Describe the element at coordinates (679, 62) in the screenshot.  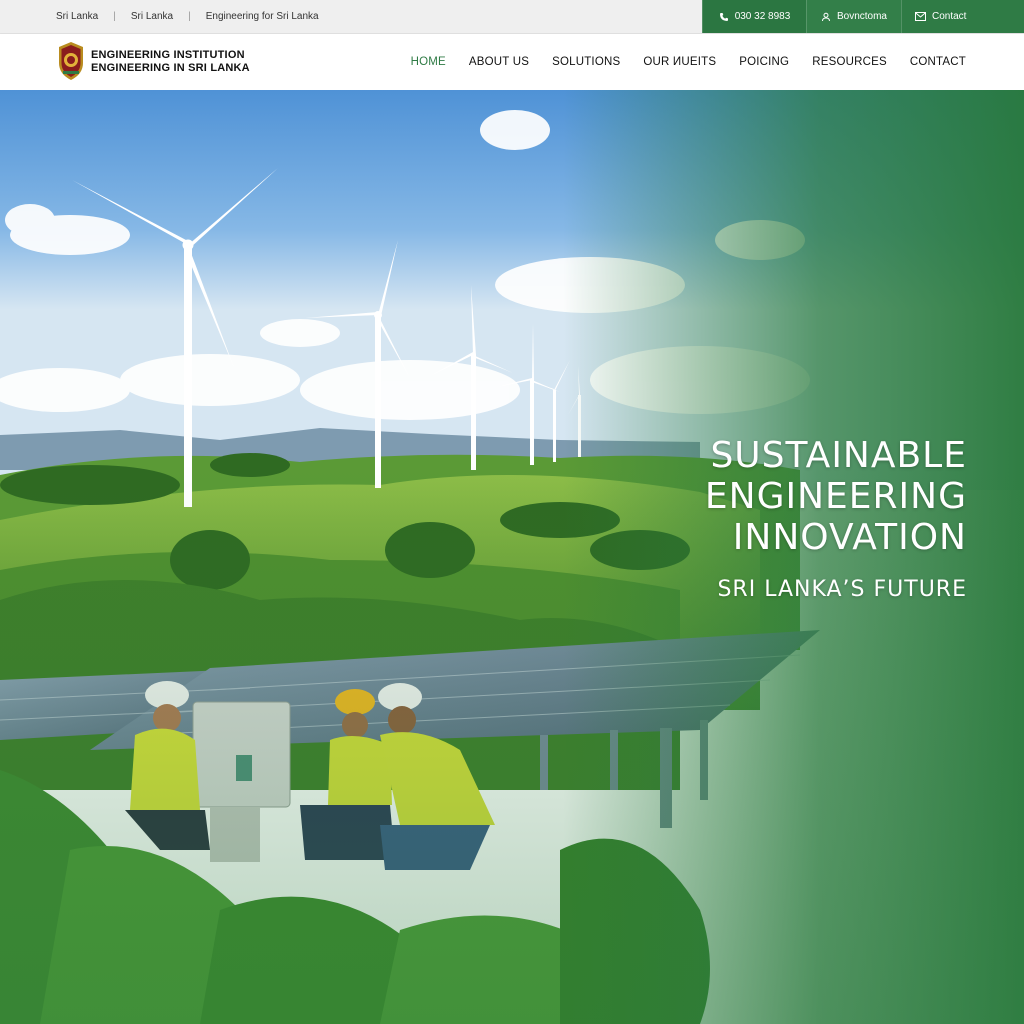
I see `nav-our-units: OUR ИUEITS` at that location.